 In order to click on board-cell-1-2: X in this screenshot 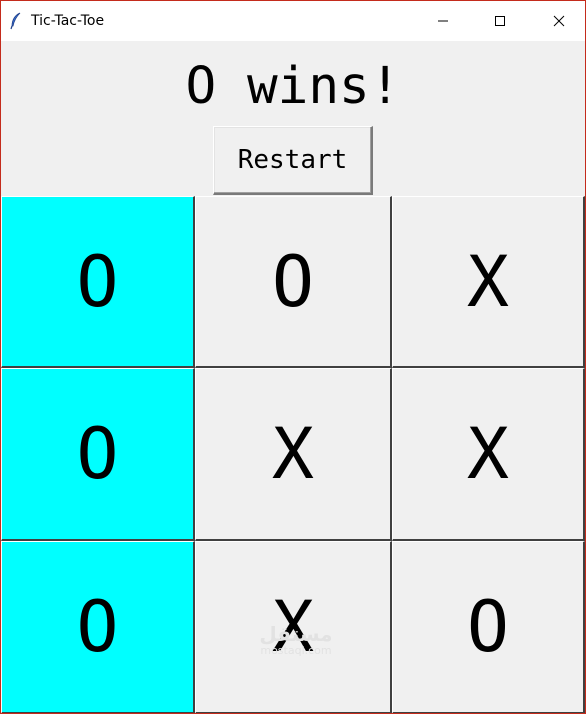, I will do `click(488, 454)`.